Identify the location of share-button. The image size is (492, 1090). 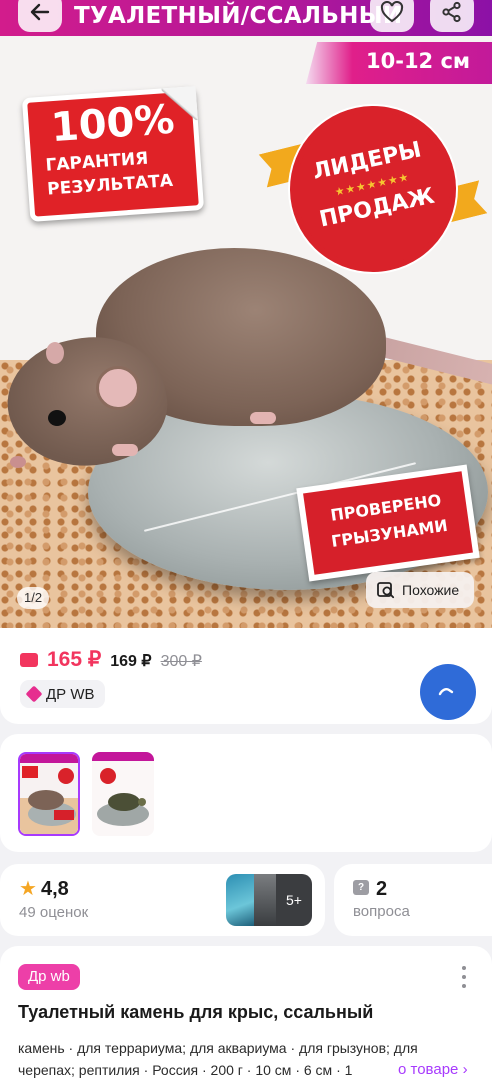
(452, 16).